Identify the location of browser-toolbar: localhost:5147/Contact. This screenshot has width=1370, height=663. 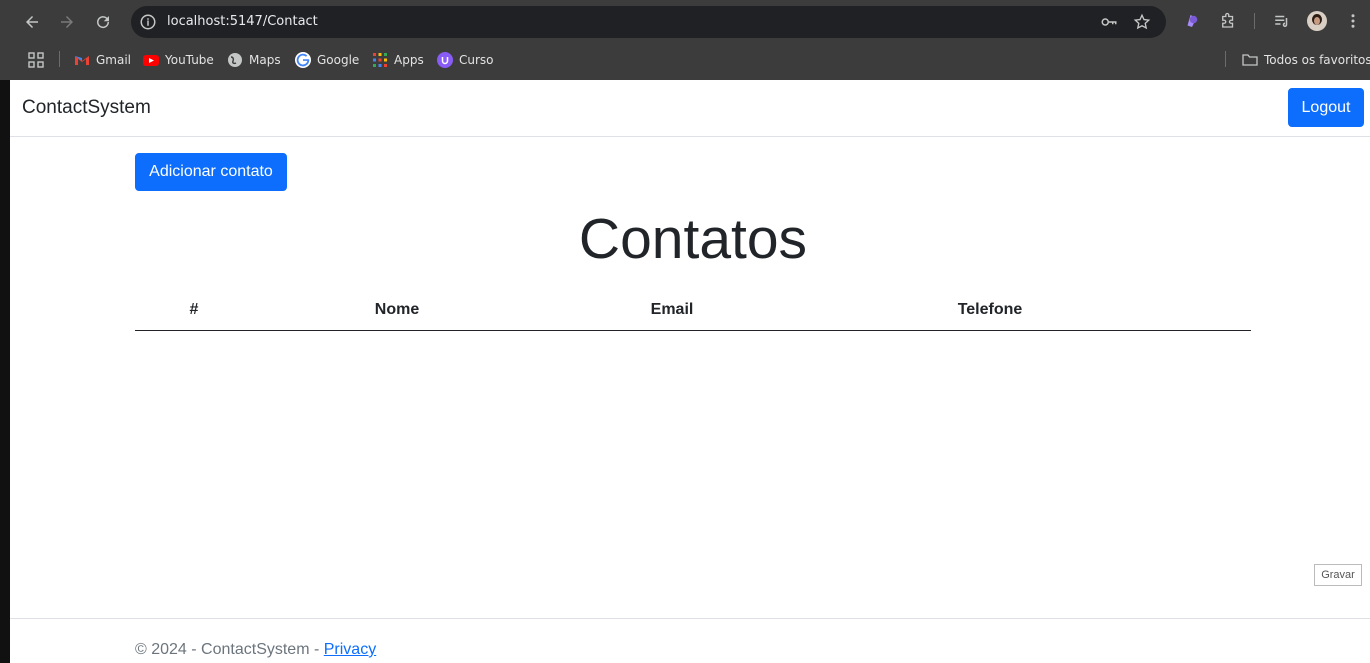
(685, 21).